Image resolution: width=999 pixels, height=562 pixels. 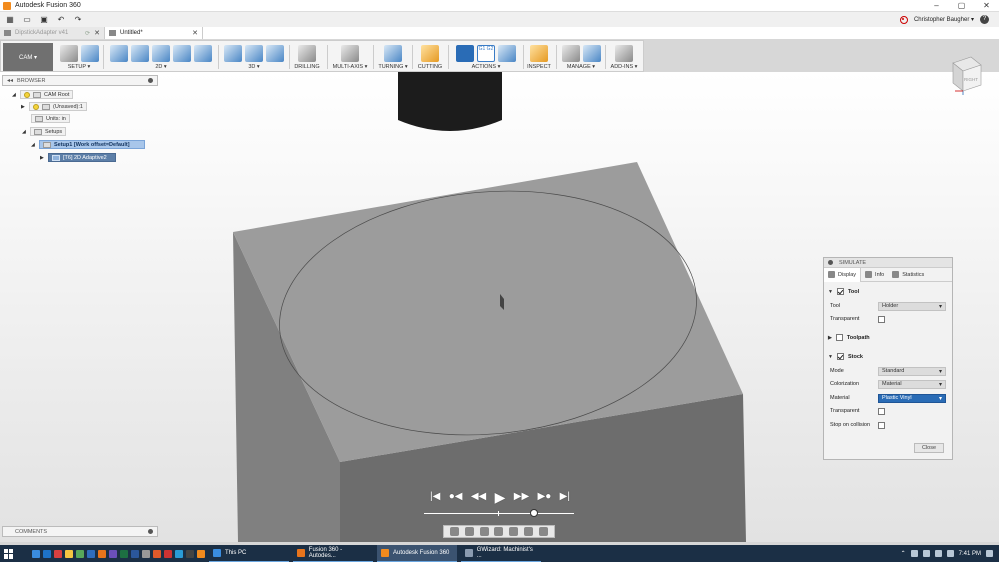 What do you see at coordinates (938, 553) in the screenshot?
I see `network-icon` at bounding box center [938, 553].